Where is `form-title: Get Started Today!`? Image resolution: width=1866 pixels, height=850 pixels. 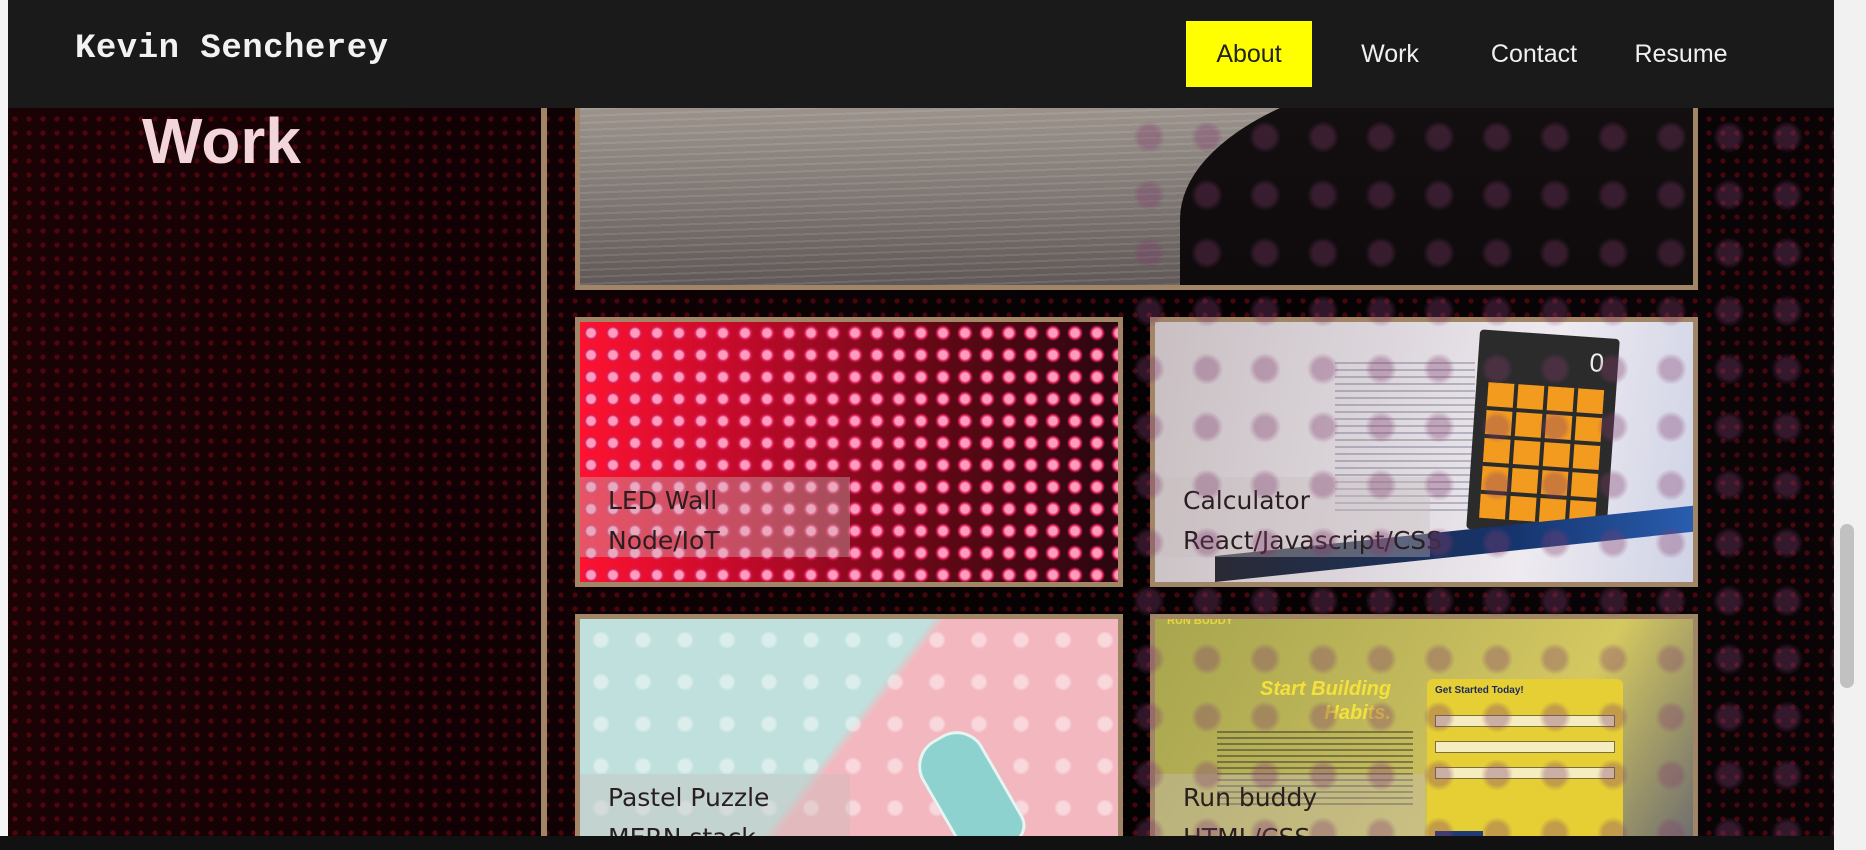
form-title: Get Started Today! is located at coordinates (1479, 690).